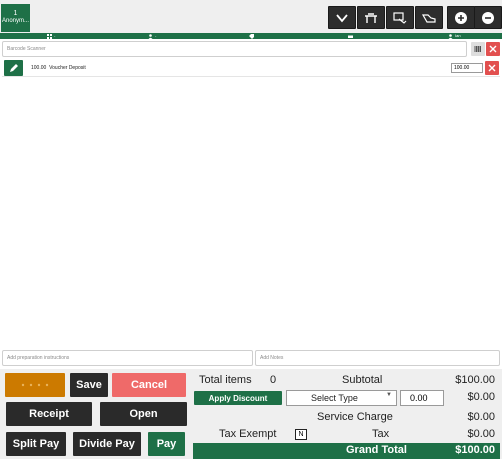  What do you see at coordinates (225, 380) in the screenshot?
I see `total-items-label: Total items` at bounding box center [225, 380].